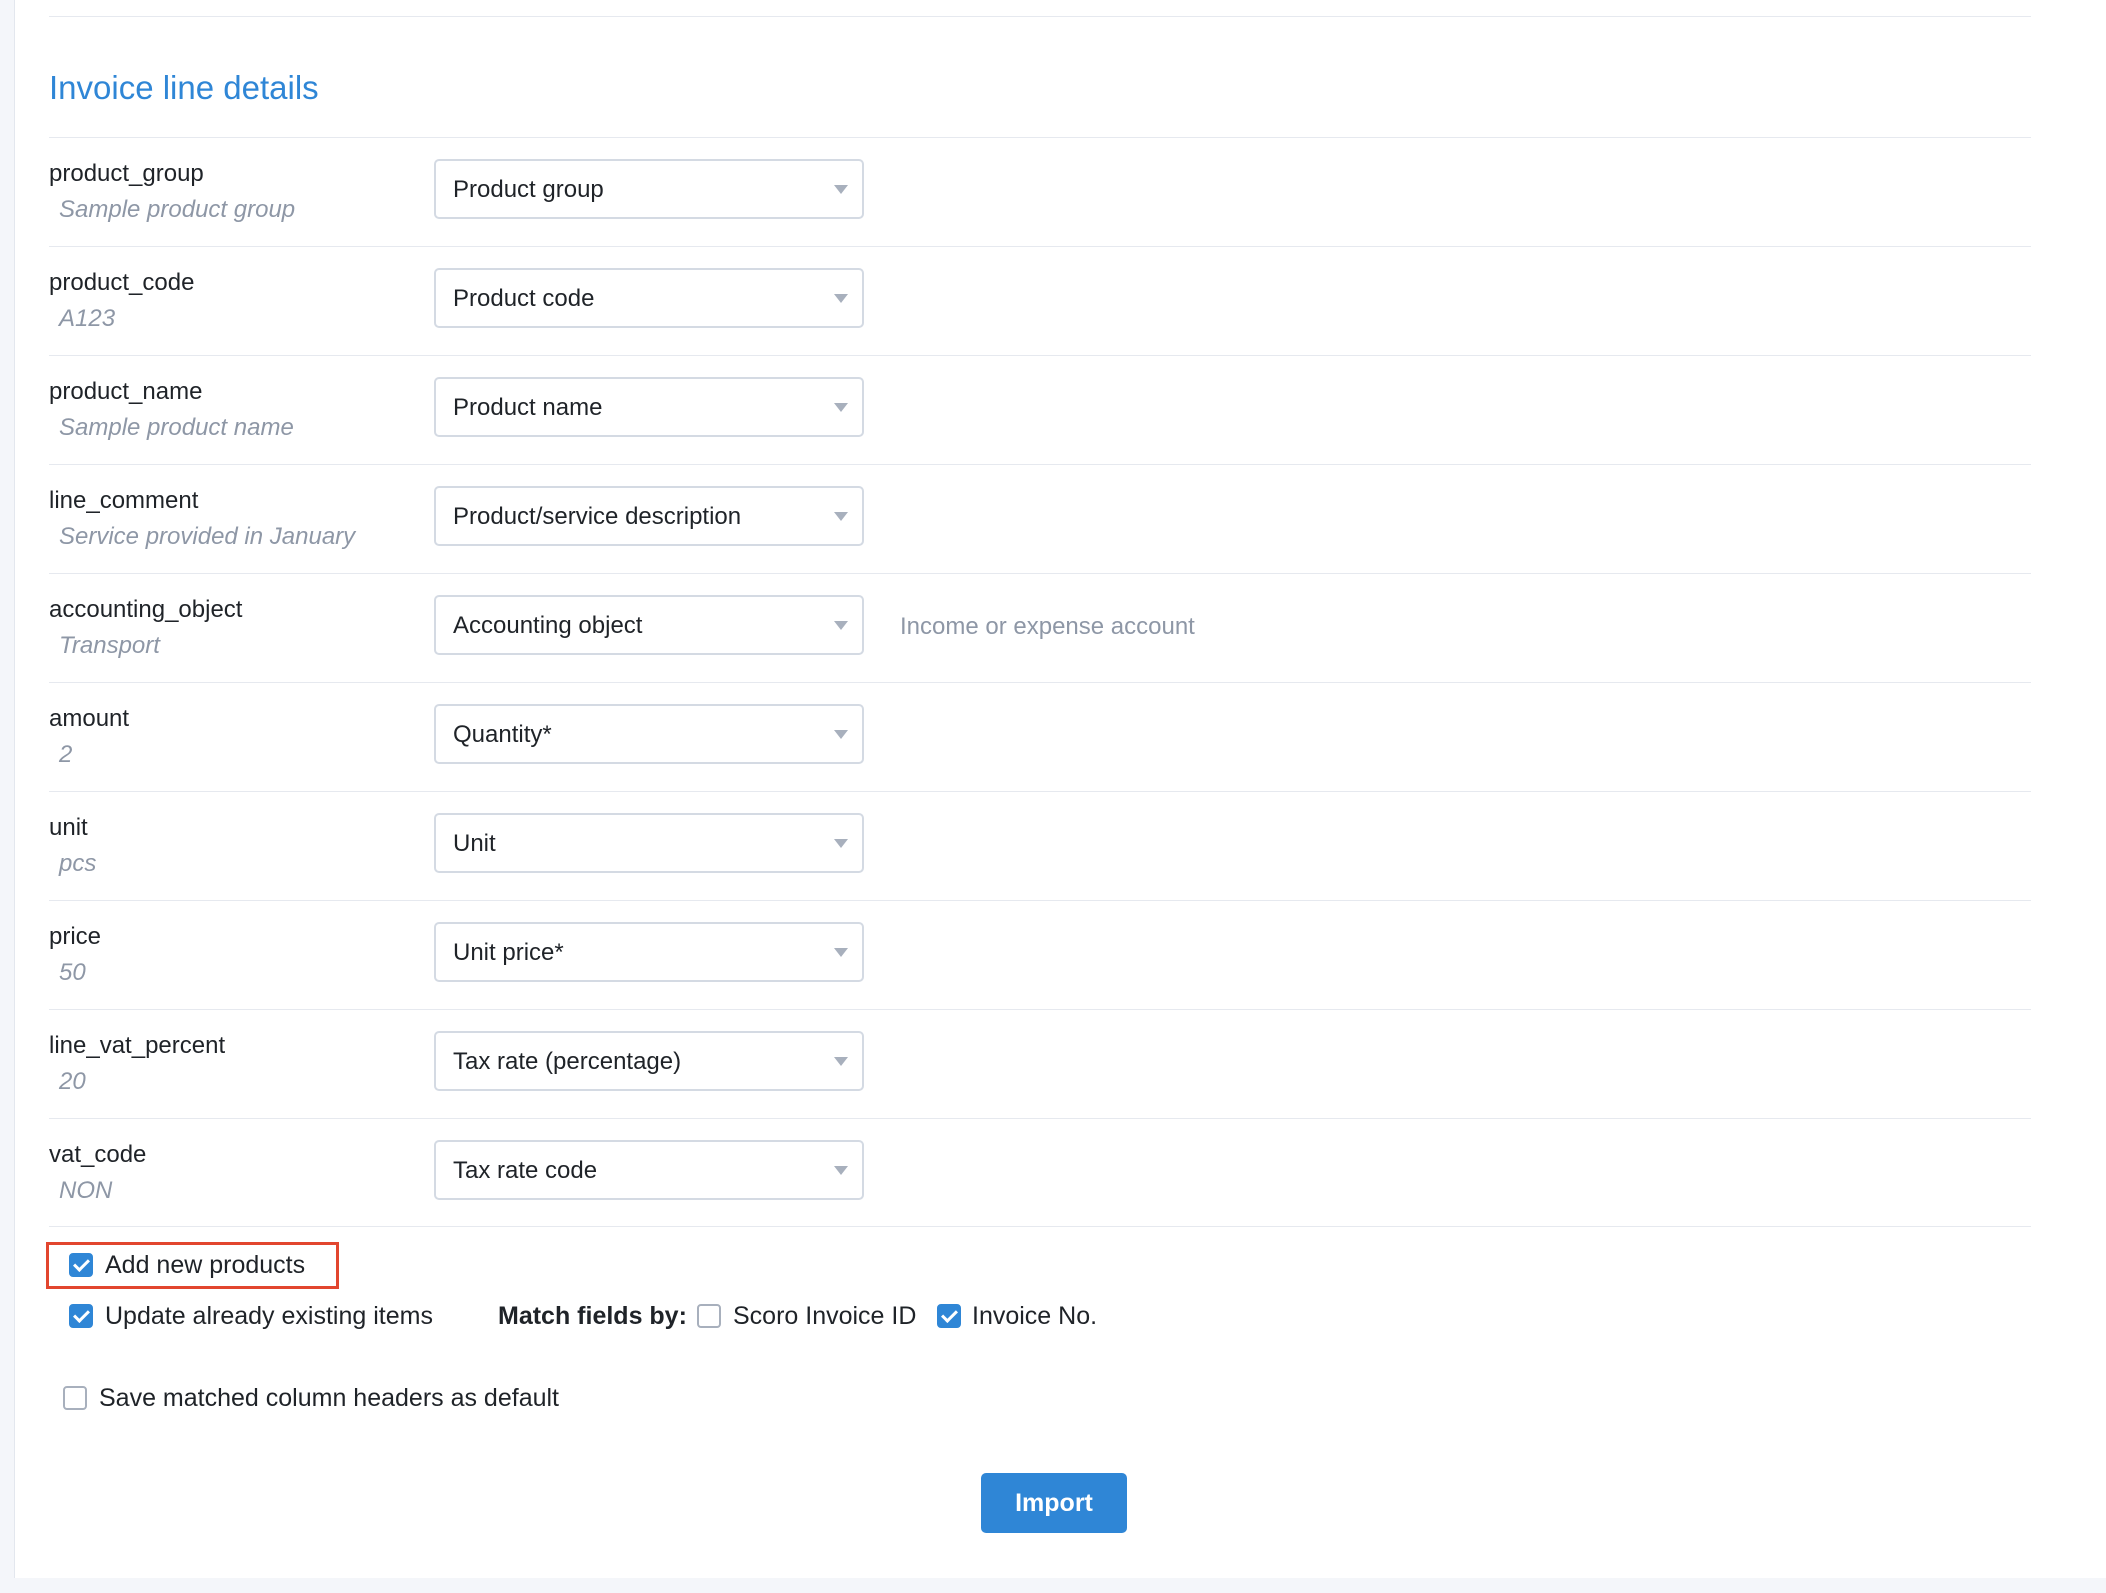 The height and width of the screenshot is (1593, 2106). What do you see at coordinates (205, 1265) in the screenshot?
I see `add-new-products-label: Add new products` at bounding box center [205, 1265].